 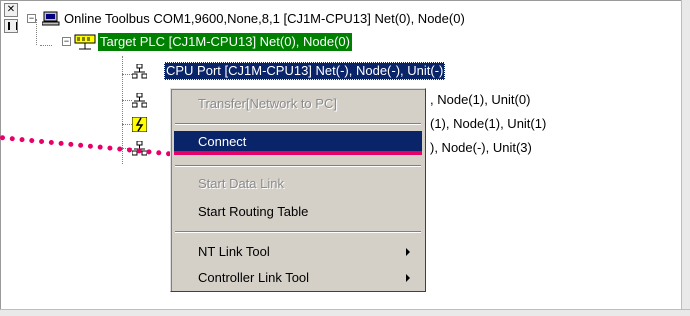 I want to click on close-icon: ✕, so click(x=11, y=9).